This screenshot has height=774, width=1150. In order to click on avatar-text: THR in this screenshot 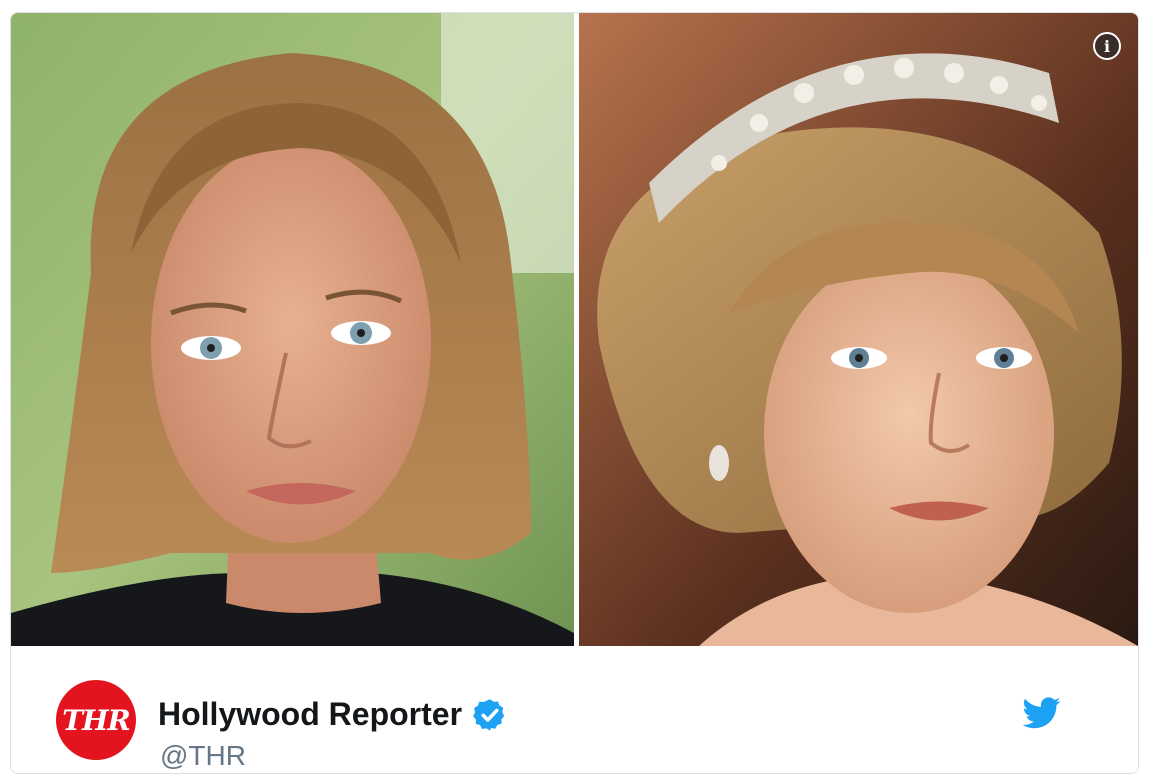, I will do `click(96, 720)`.